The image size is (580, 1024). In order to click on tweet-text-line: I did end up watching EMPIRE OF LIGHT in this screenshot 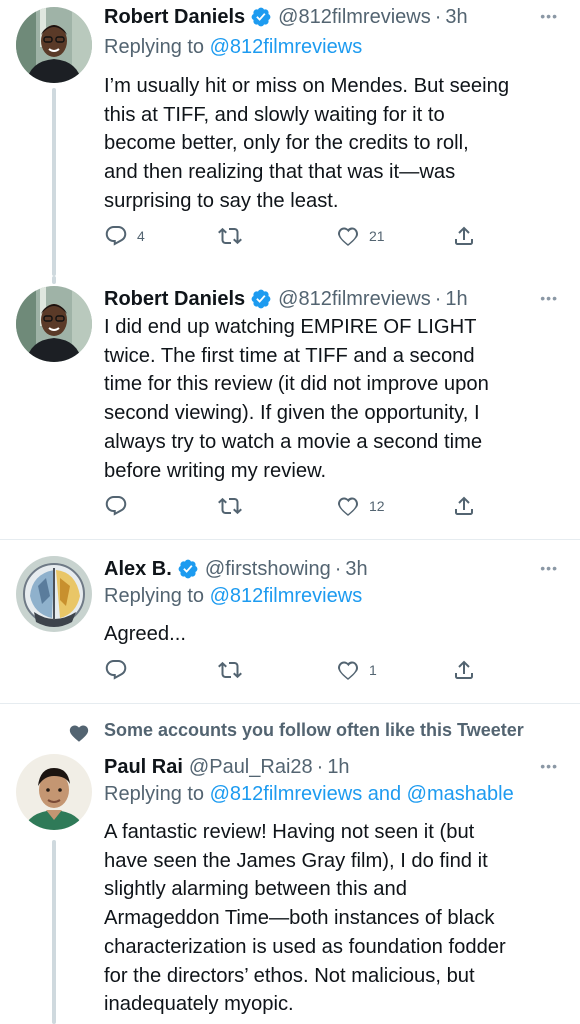, I will do `click(290, 327)`.